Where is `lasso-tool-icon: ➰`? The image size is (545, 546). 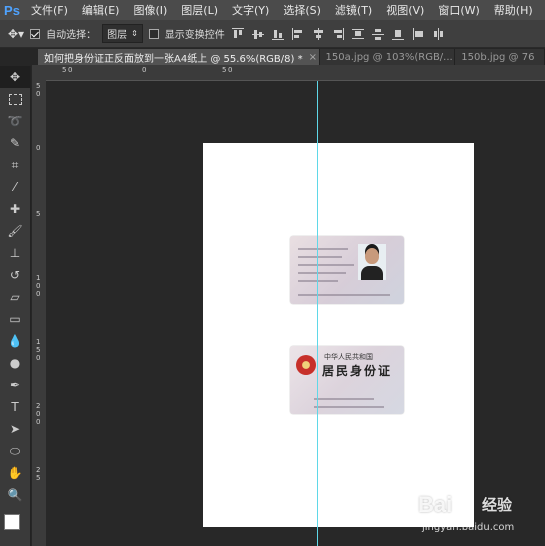 lasso-tool-icon: ➰ is located at coordinates (15, 121).